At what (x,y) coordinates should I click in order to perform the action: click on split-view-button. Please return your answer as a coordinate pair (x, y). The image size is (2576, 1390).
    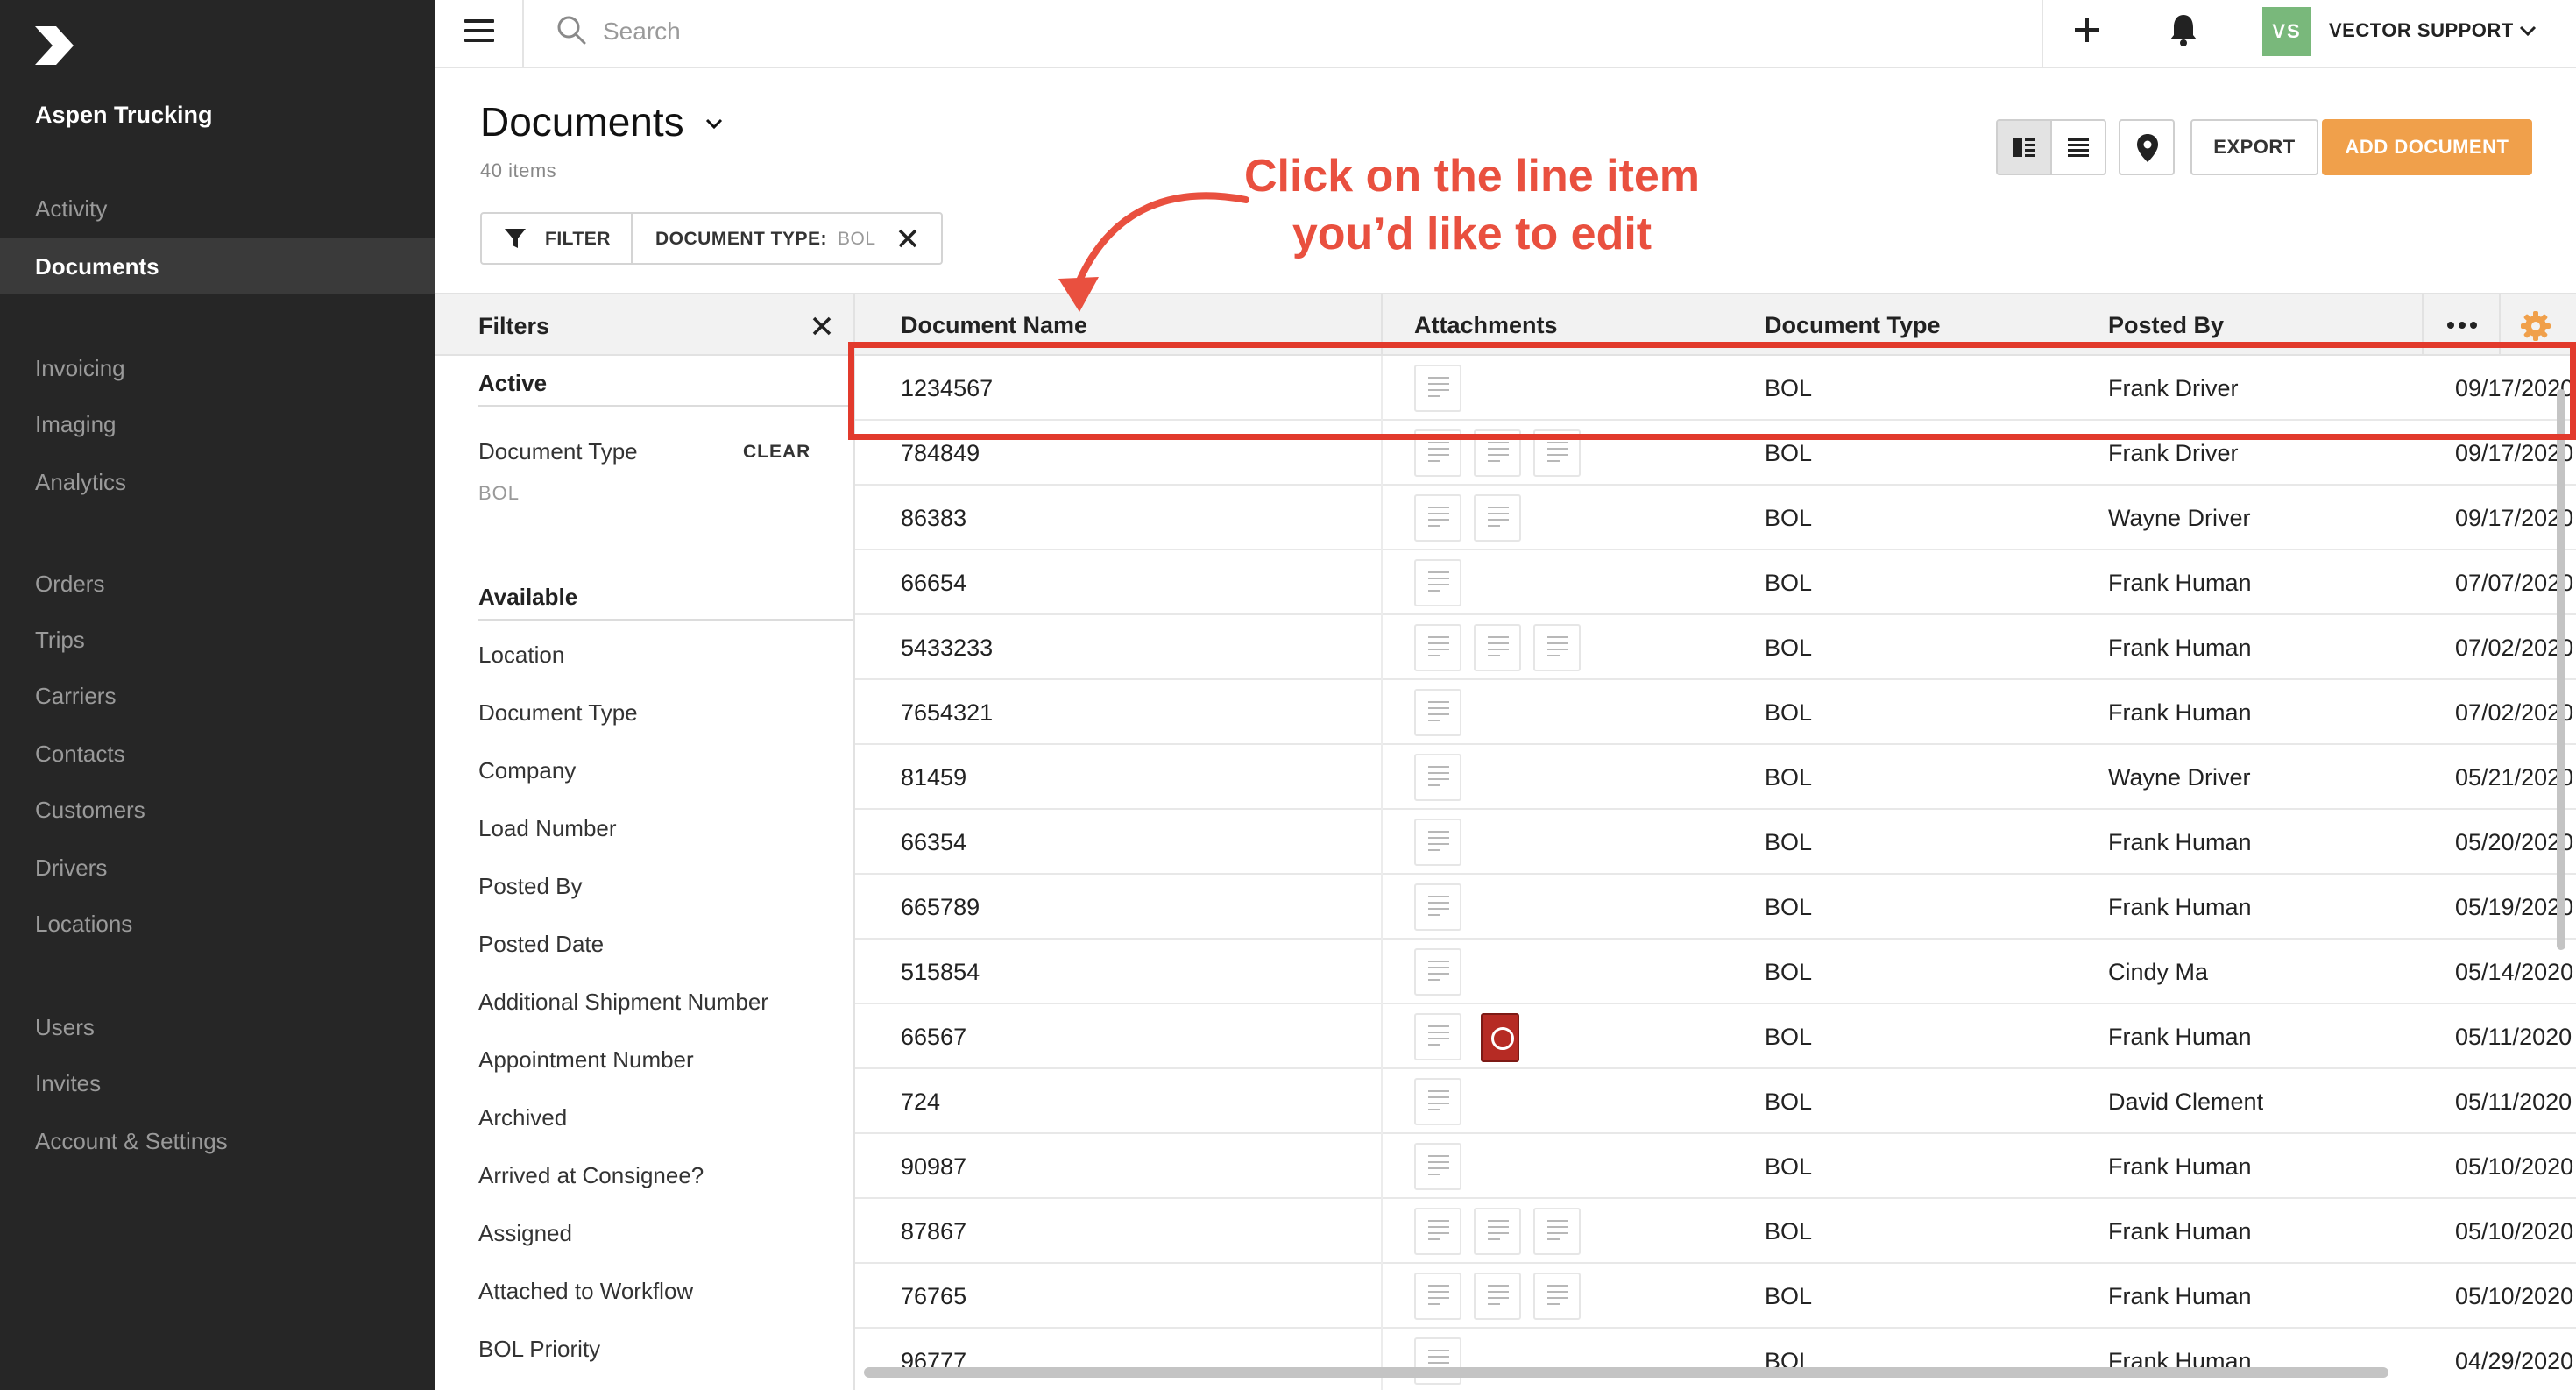
    Looking at the image, I should click on (2025, 147).